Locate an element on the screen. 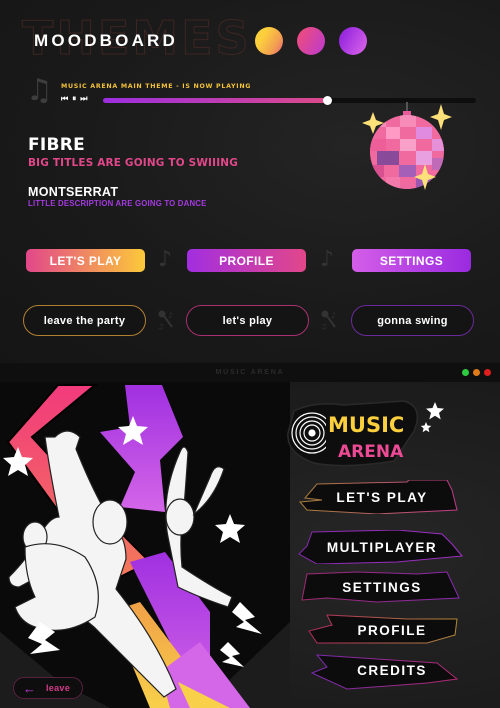 Image resolution: width=500 pixels, height=708 pixels. now-playing-text: MUSIC ARENA MAIN THEME - IS NOW PLAYING is located at coordinates (156, 86).